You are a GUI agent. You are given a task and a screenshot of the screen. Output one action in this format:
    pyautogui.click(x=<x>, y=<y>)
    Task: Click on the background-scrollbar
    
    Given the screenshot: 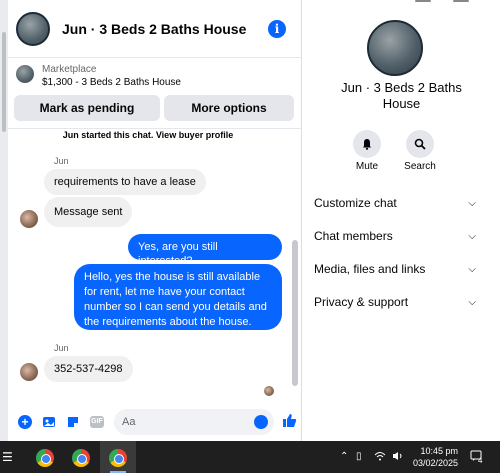 What is the action you would take?
    pyautogui.click(x=4, y=82)
    